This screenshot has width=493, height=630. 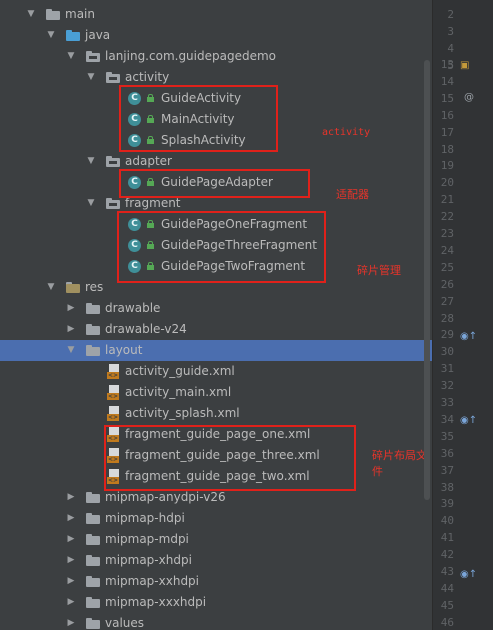 I want to click on line-number: 36, so click(x=447, y=453).